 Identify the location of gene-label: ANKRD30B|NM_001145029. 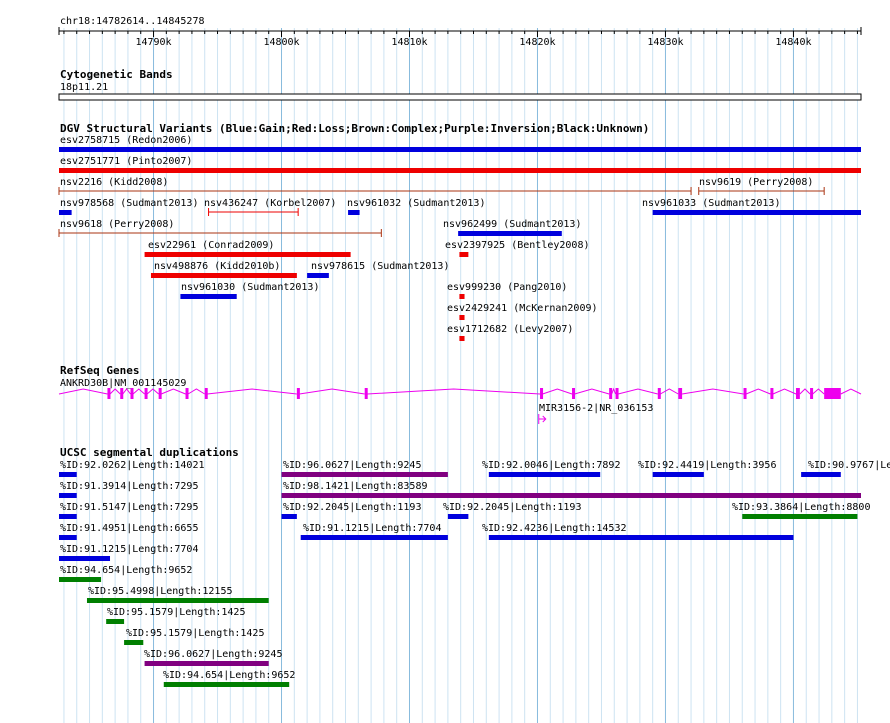
(123, 383).